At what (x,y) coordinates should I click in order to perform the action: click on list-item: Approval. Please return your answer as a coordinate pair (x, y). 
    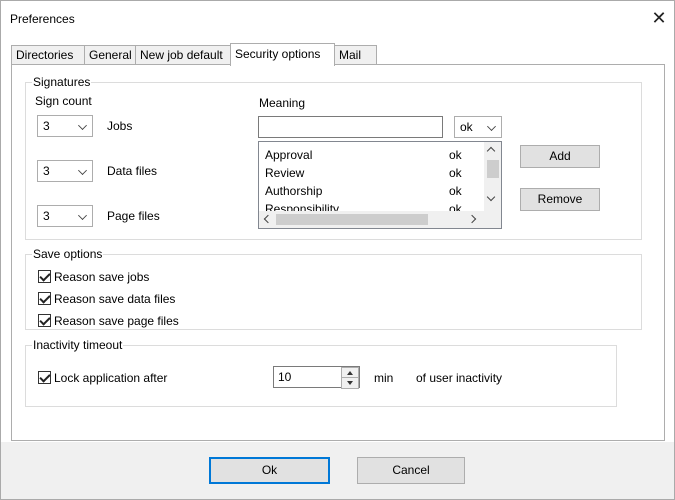
    Looking at the image, I should click on (288, 155).